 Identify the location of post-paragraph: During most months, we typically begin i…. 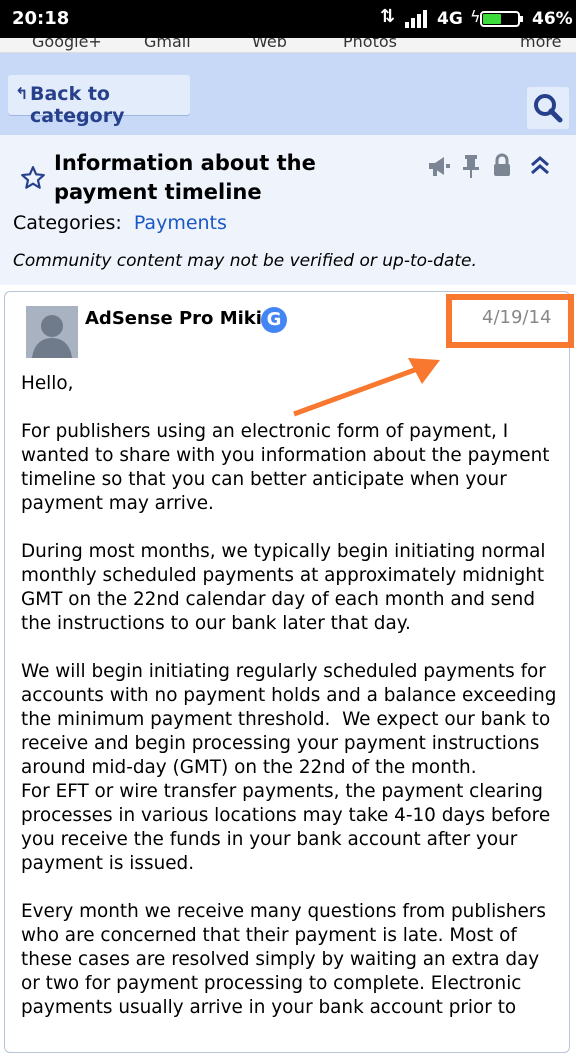
(286, 587).